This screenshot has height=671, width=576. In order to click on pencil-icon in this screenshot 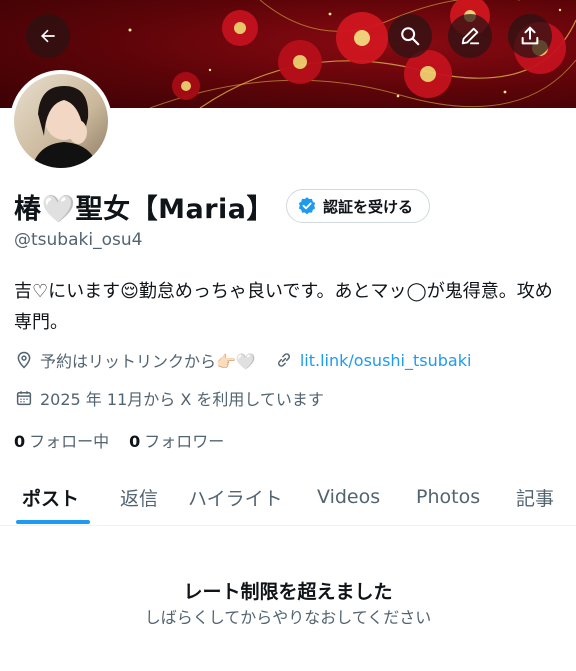, I will do `click(470, 36)`.